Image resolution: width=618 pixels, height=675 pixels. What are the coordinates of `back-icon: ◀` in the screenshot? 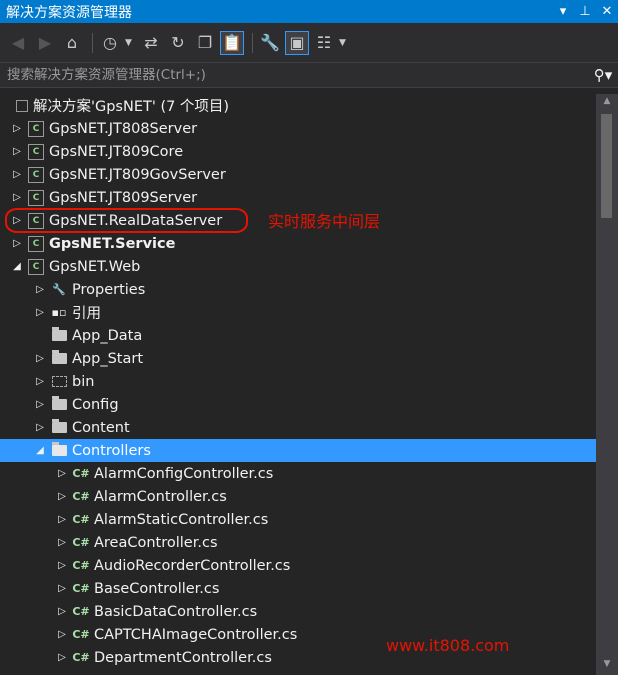 It's located at (18, 43).